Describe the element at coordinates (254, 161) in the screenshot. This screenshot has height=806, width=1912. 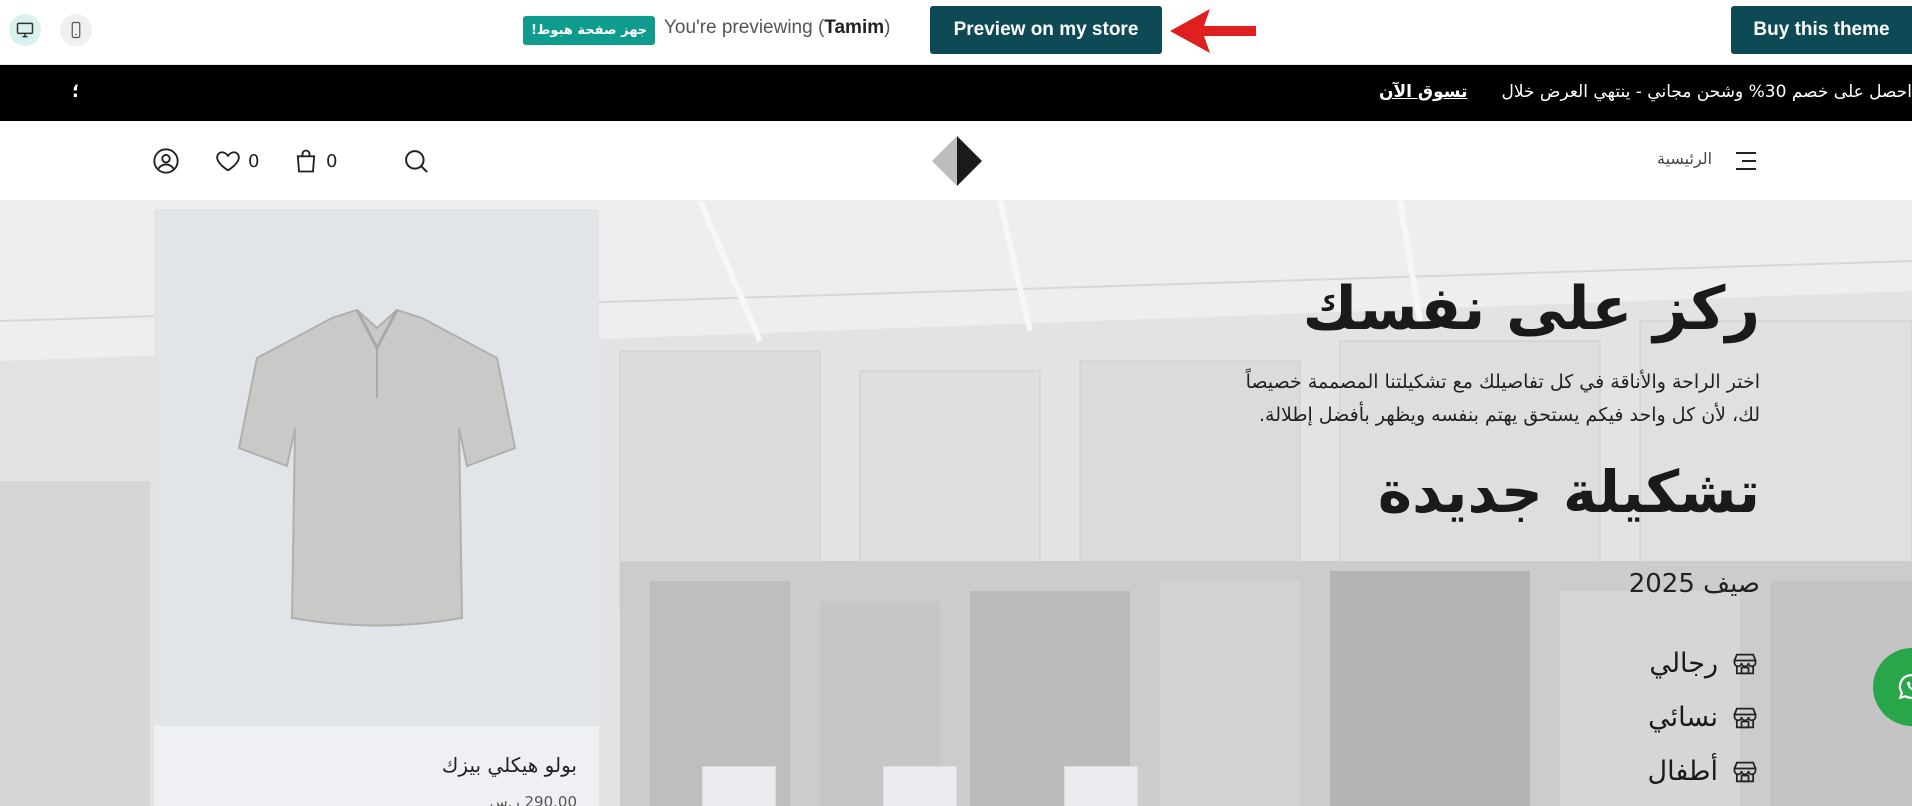
I see `wishlist-count: 0` at that location.